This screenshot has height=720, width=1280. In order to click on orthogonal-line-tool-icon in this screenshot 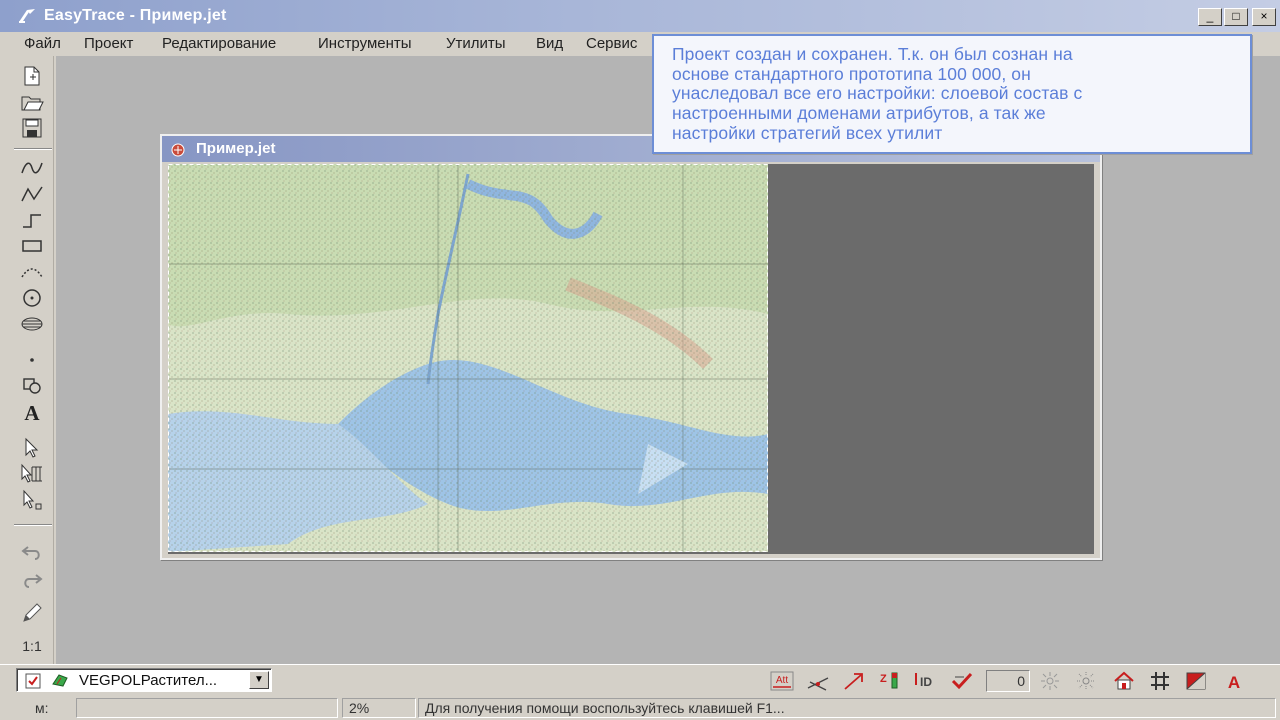, I will do `click(32, 220)`.